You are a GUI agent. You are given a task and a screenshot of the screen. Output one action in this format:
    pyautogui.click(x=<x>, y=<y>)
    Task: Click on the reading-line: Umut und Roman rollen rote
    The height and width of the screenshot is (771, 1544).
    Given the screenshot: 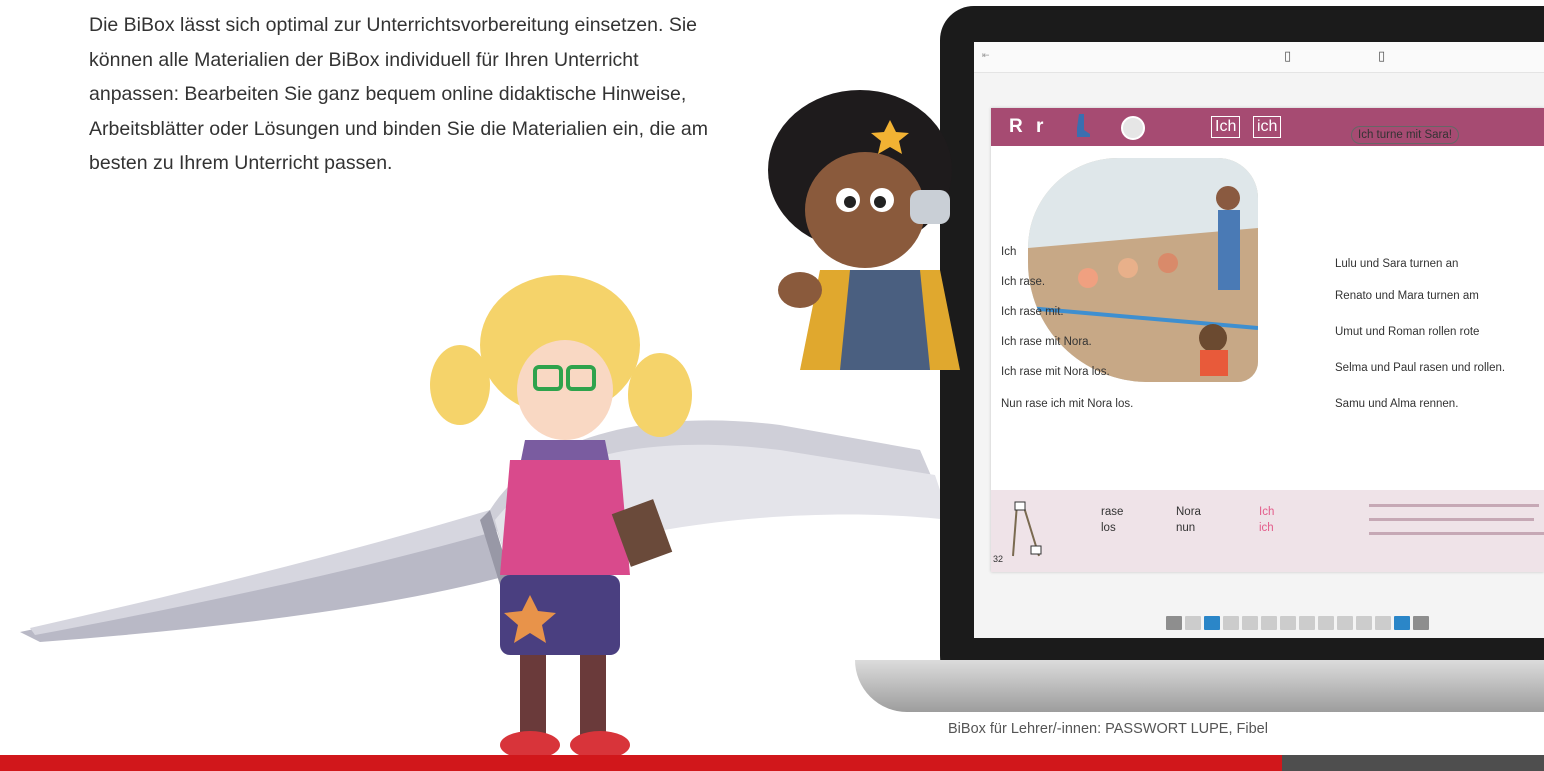 What is the action you would take?
    pyautogui.click(x=1407, y=332)
    